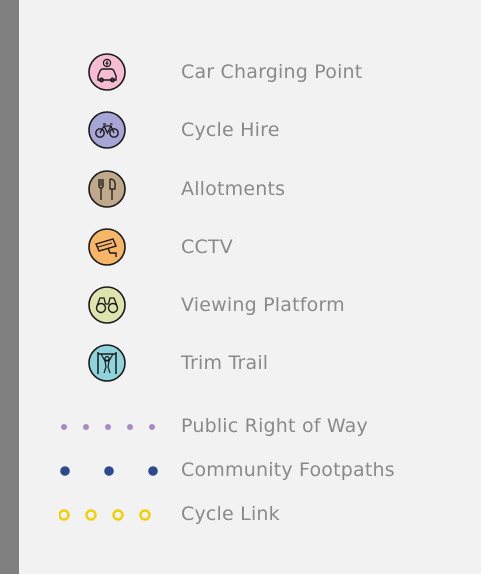  I want to click on legend-label: Cycle Link, so click(230, 514).